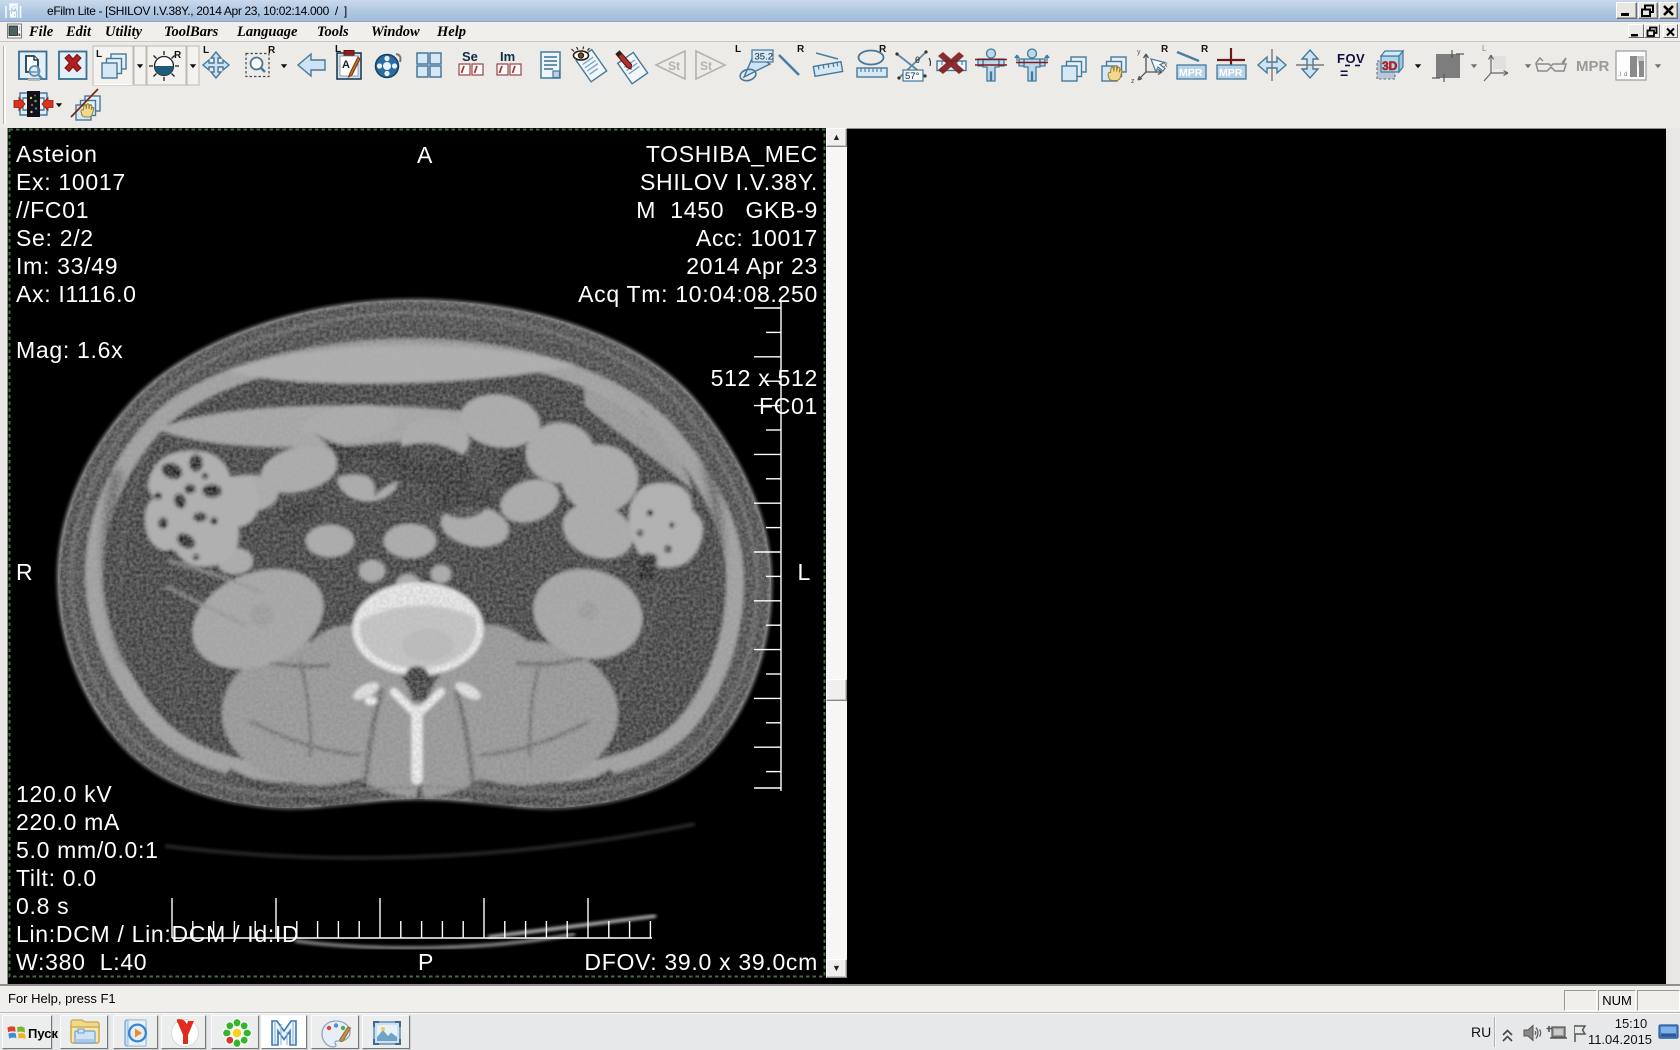 This screenshot has height=1050, width=1680. Describe the element at coordinates (1133, 81) in the screenshot. I see `svg-text: z` at that location.